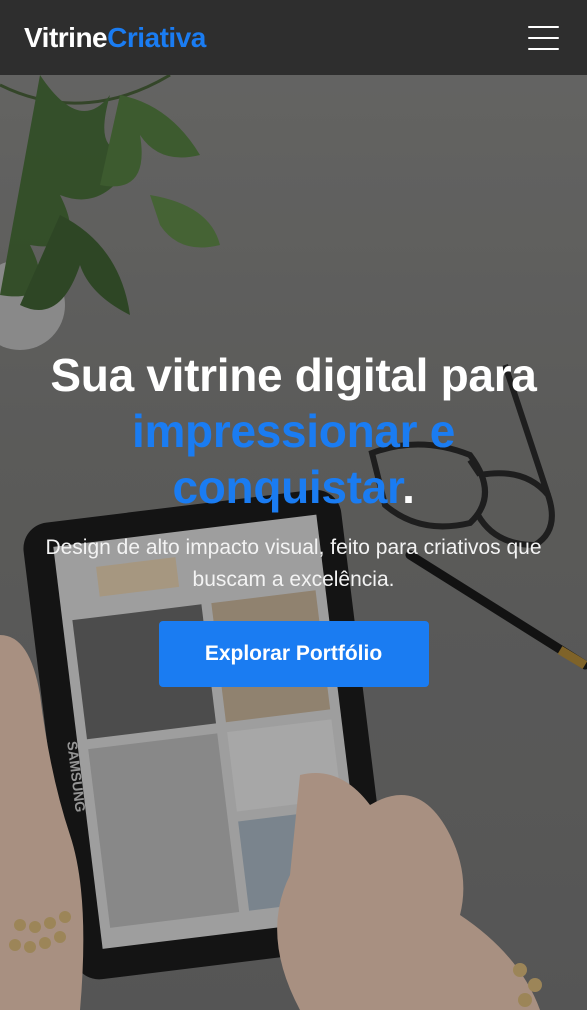 The image size is (587, 1010). Describe the element at coordinates (293, 654) in the screenshot. I see `explore-portfolio-button: Explorar Portfólio` at that location.